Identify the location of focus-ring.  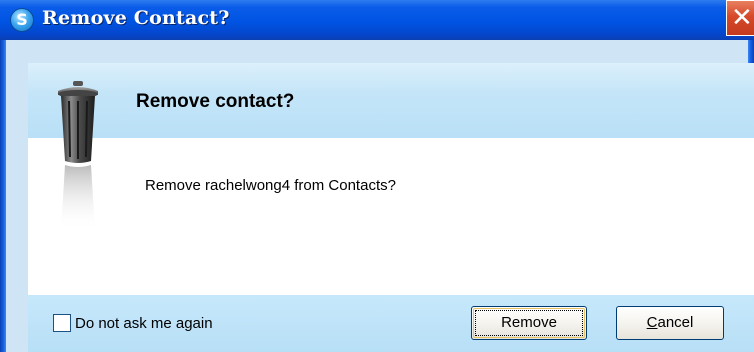
(529, 323).